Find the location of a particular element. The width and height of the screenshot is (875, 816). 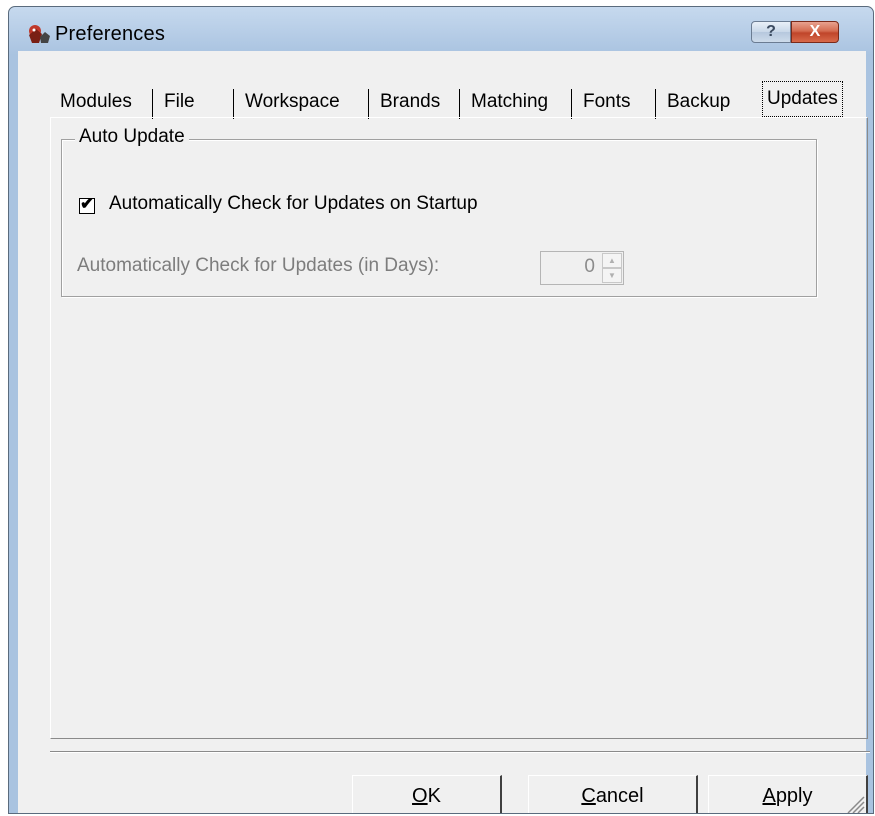

cancel-mnemonic: C is located at coordinates (588, 796).